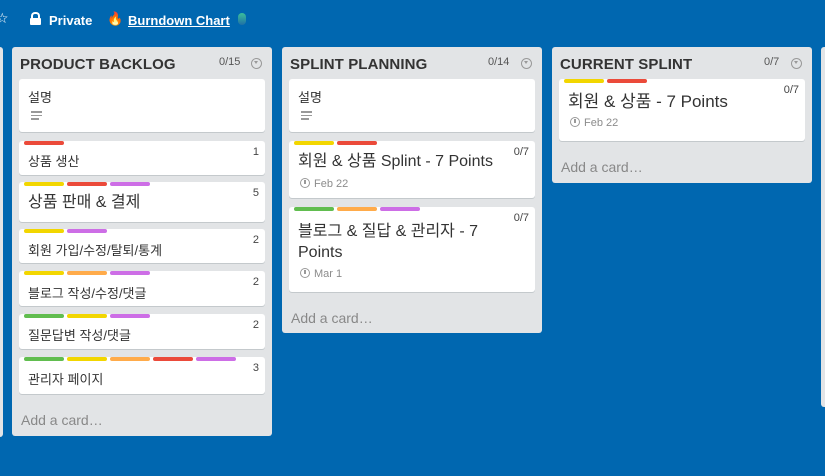 The image size is (825, 476). I want to click on card-member-product-current: 회원 & 상품 - 7 Points 0/7 Feb 22, so click(682, 110).